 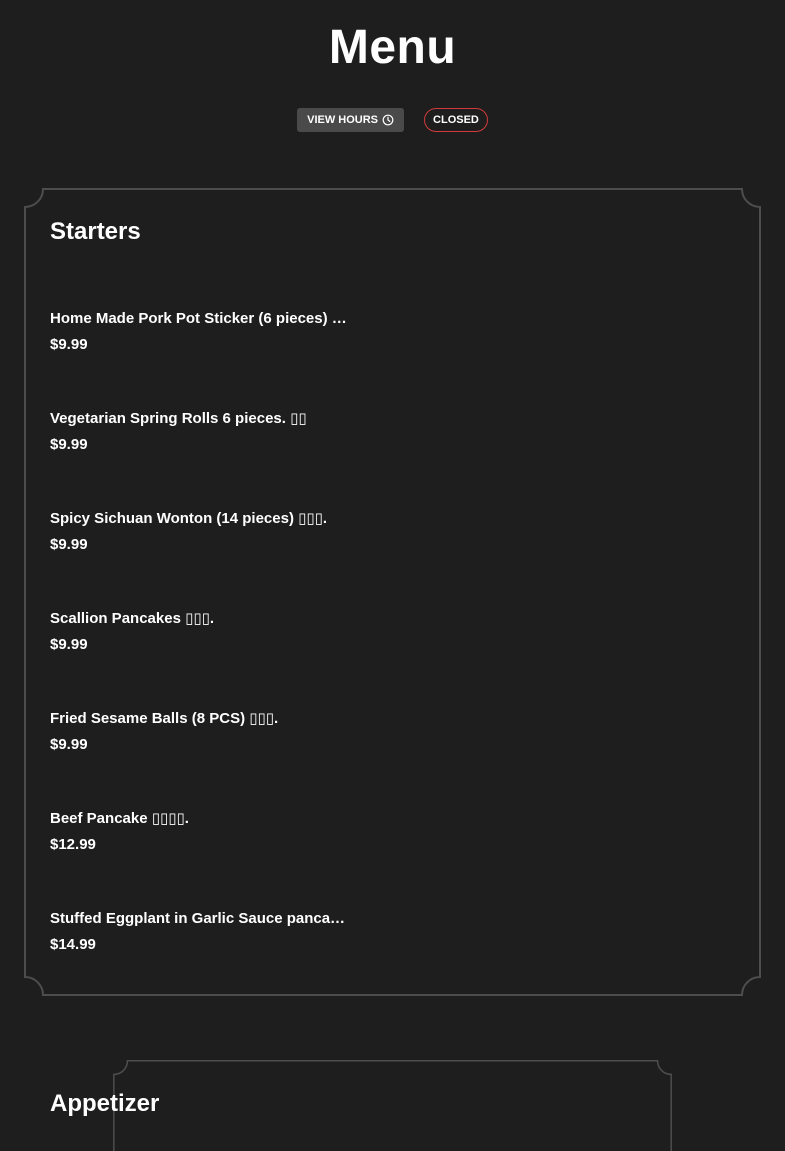 I want to click on item-name: Scallion Pancakes ▯▯▯., so click(x=132, y=618).